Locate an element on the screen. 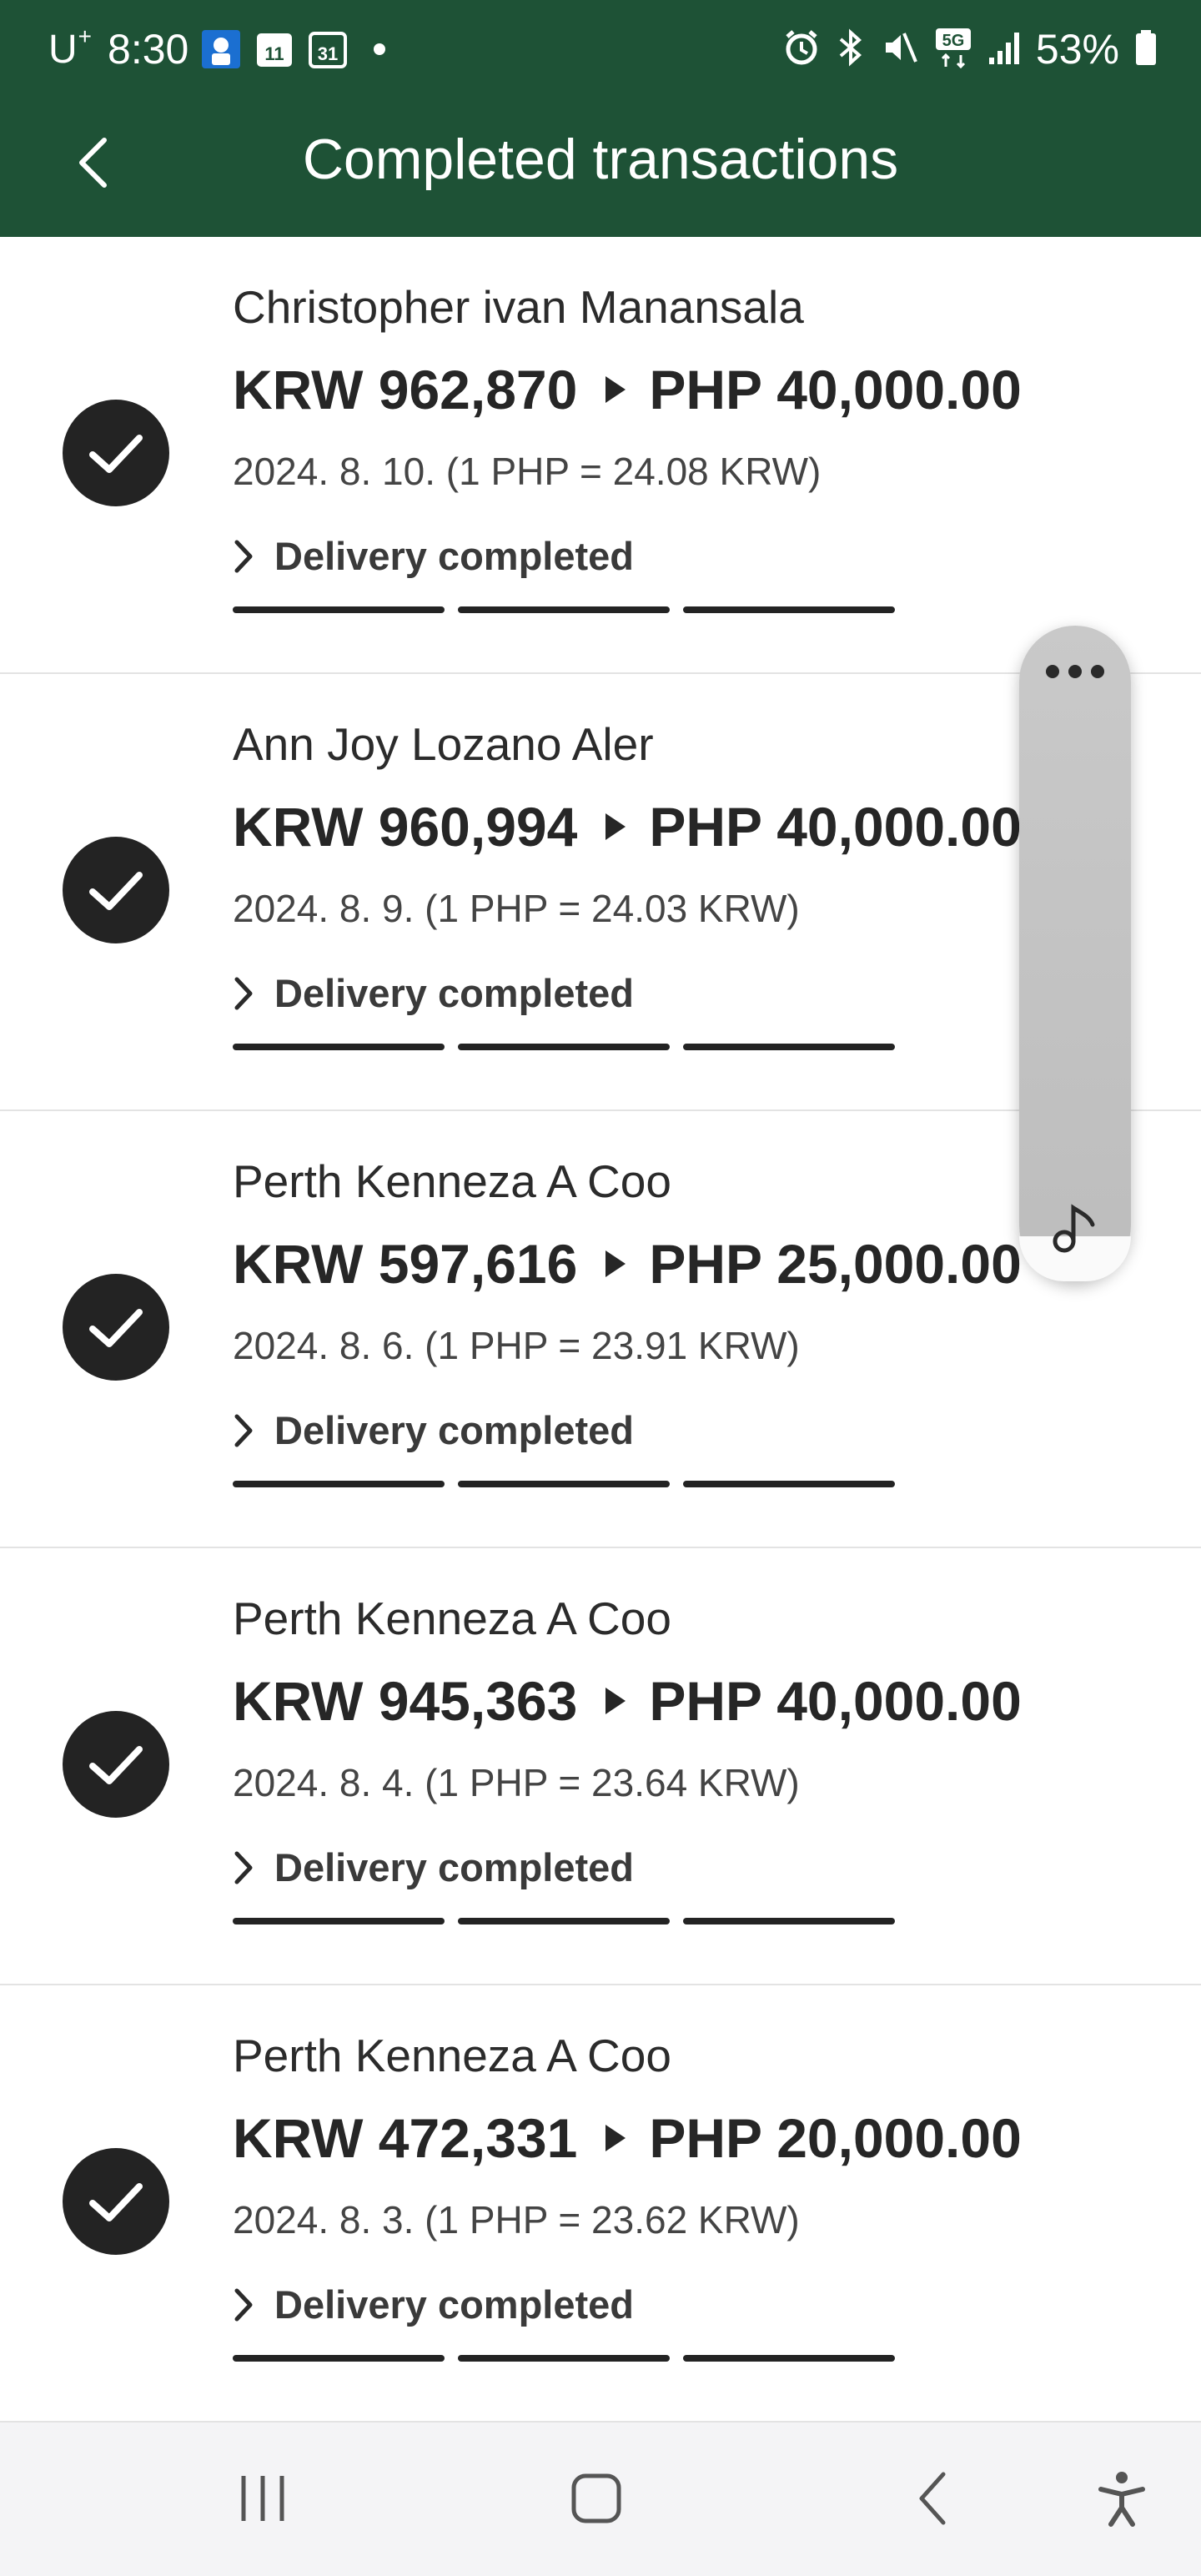 Image resolution: width=1201 pixels, height=2576 pixels. system-nav-bar is located at coordinates (601, 2499).